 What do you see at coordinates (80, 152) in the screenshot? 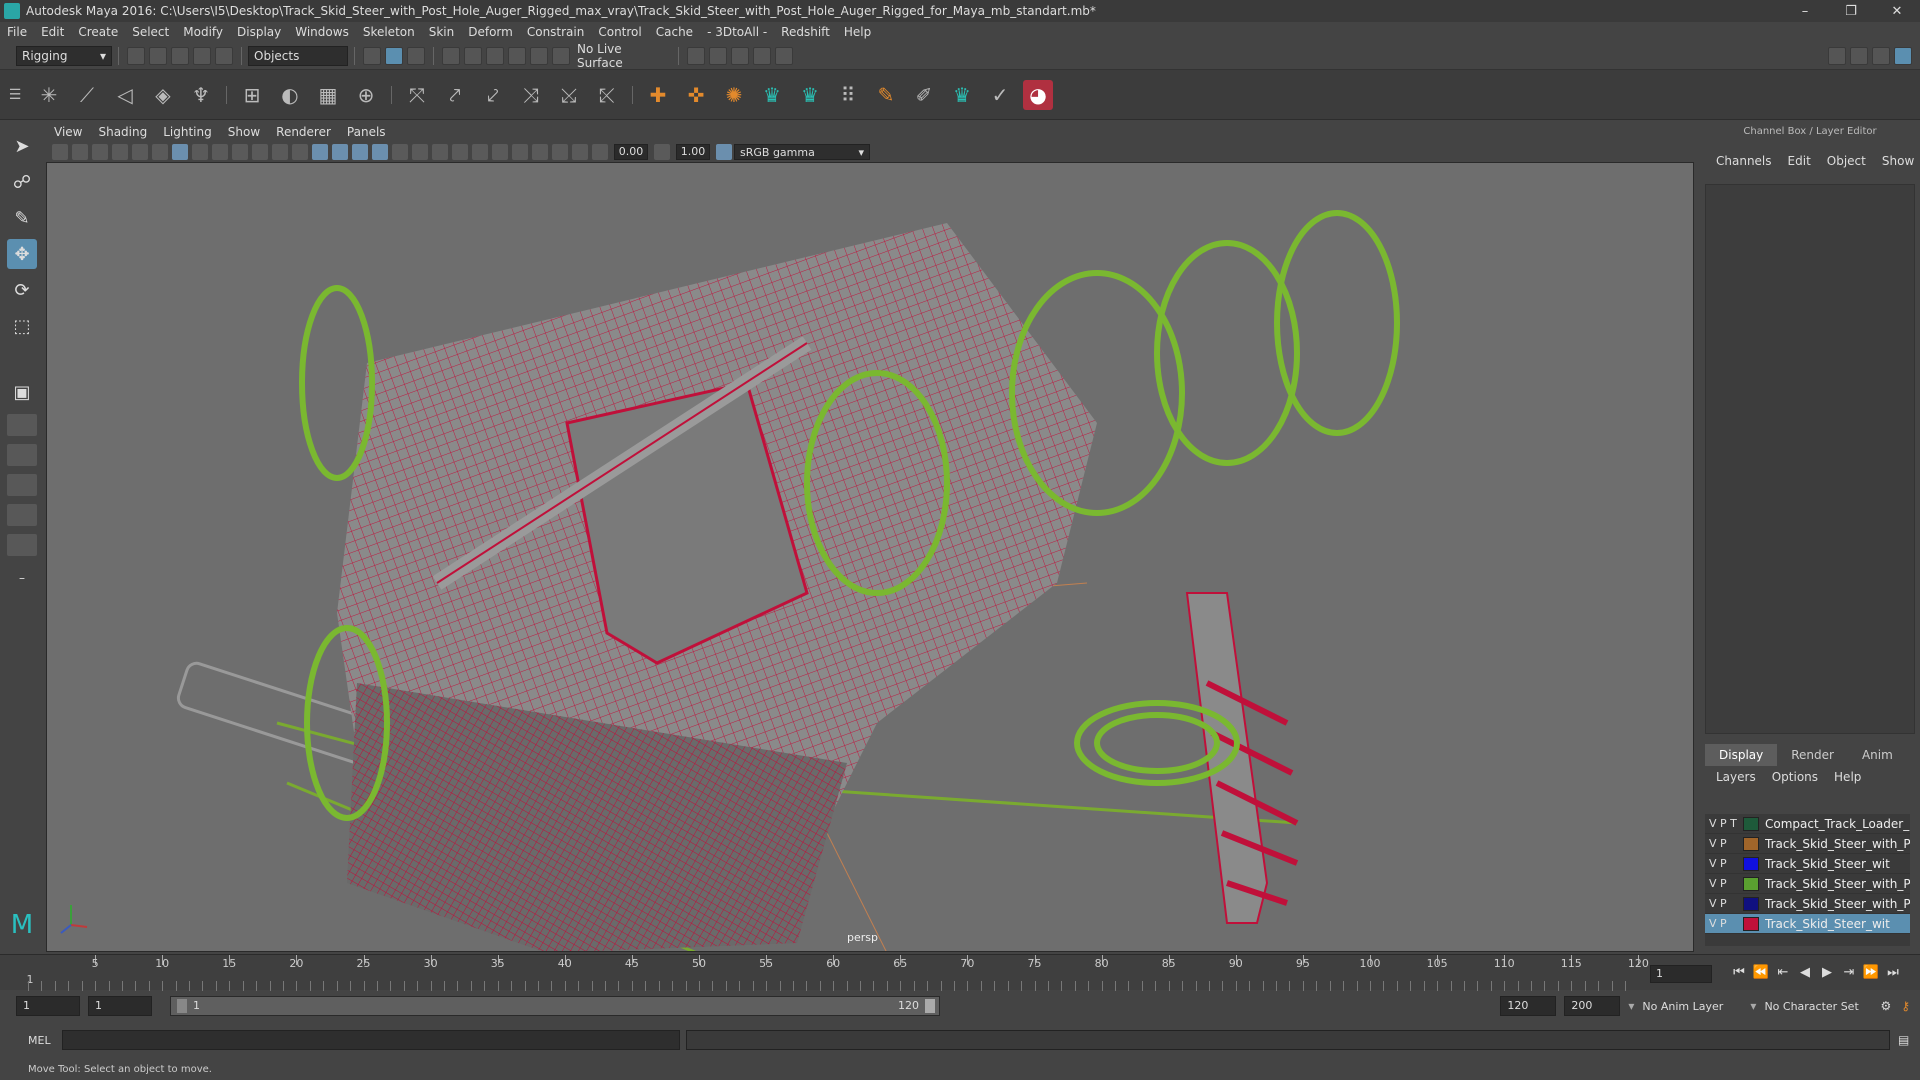
I see `camera-attributes-icon` at bounding box center [80, 152].